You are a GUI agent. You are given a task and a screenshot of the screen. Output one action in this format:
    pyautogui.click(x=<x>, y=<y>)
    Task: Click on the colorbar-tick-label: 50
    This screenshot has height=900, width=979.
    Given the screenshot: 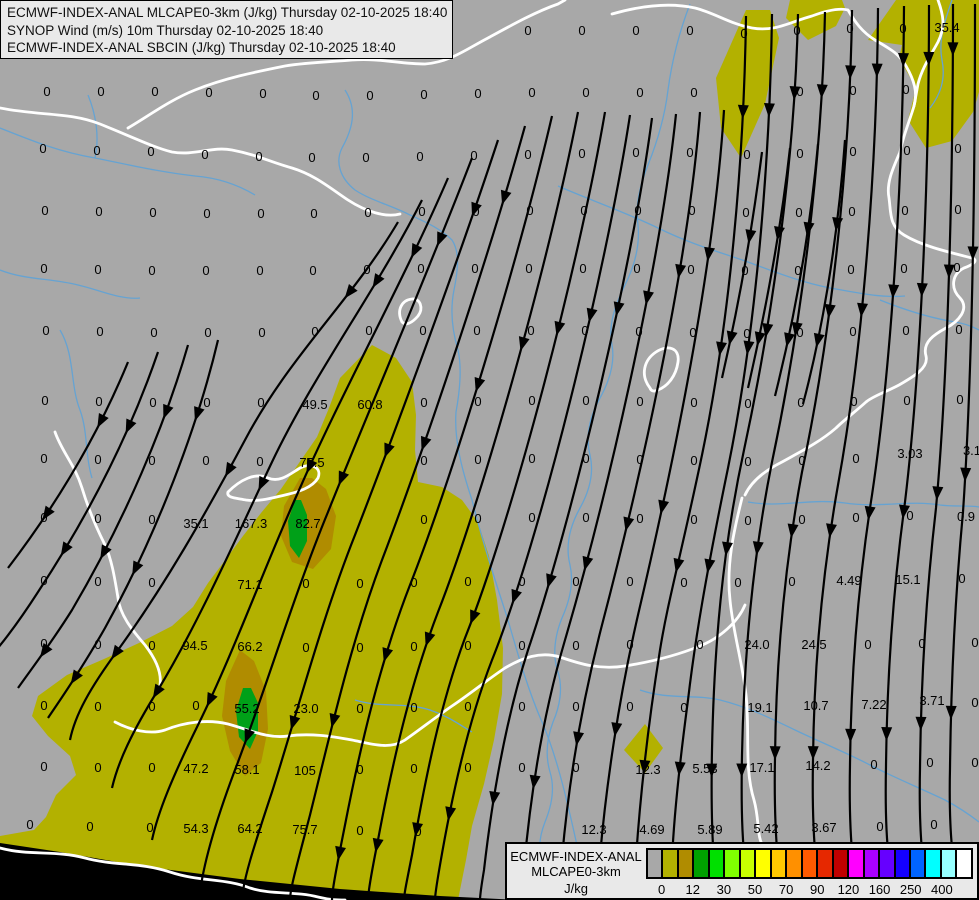 What is the action you would take?
    pyautogui.click(x=755, y=889)
    